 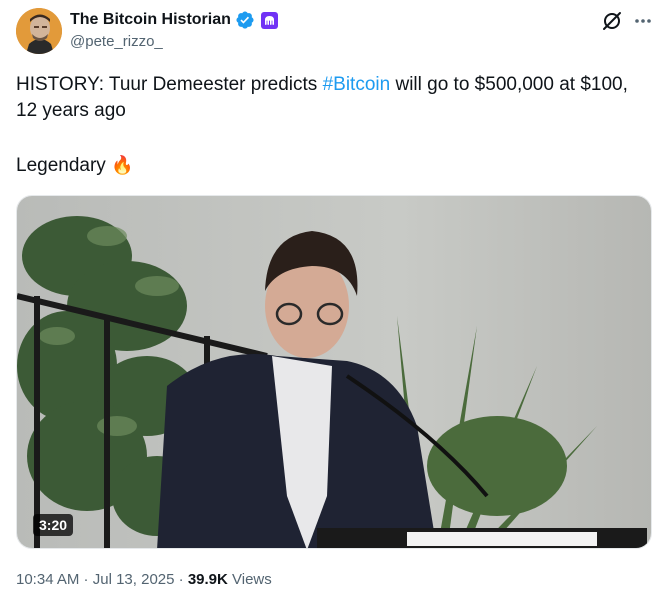 What do you see at coordinates (643, 21) in the screenshot?
I see `more-options-icon` at bounding box center [643, 21].